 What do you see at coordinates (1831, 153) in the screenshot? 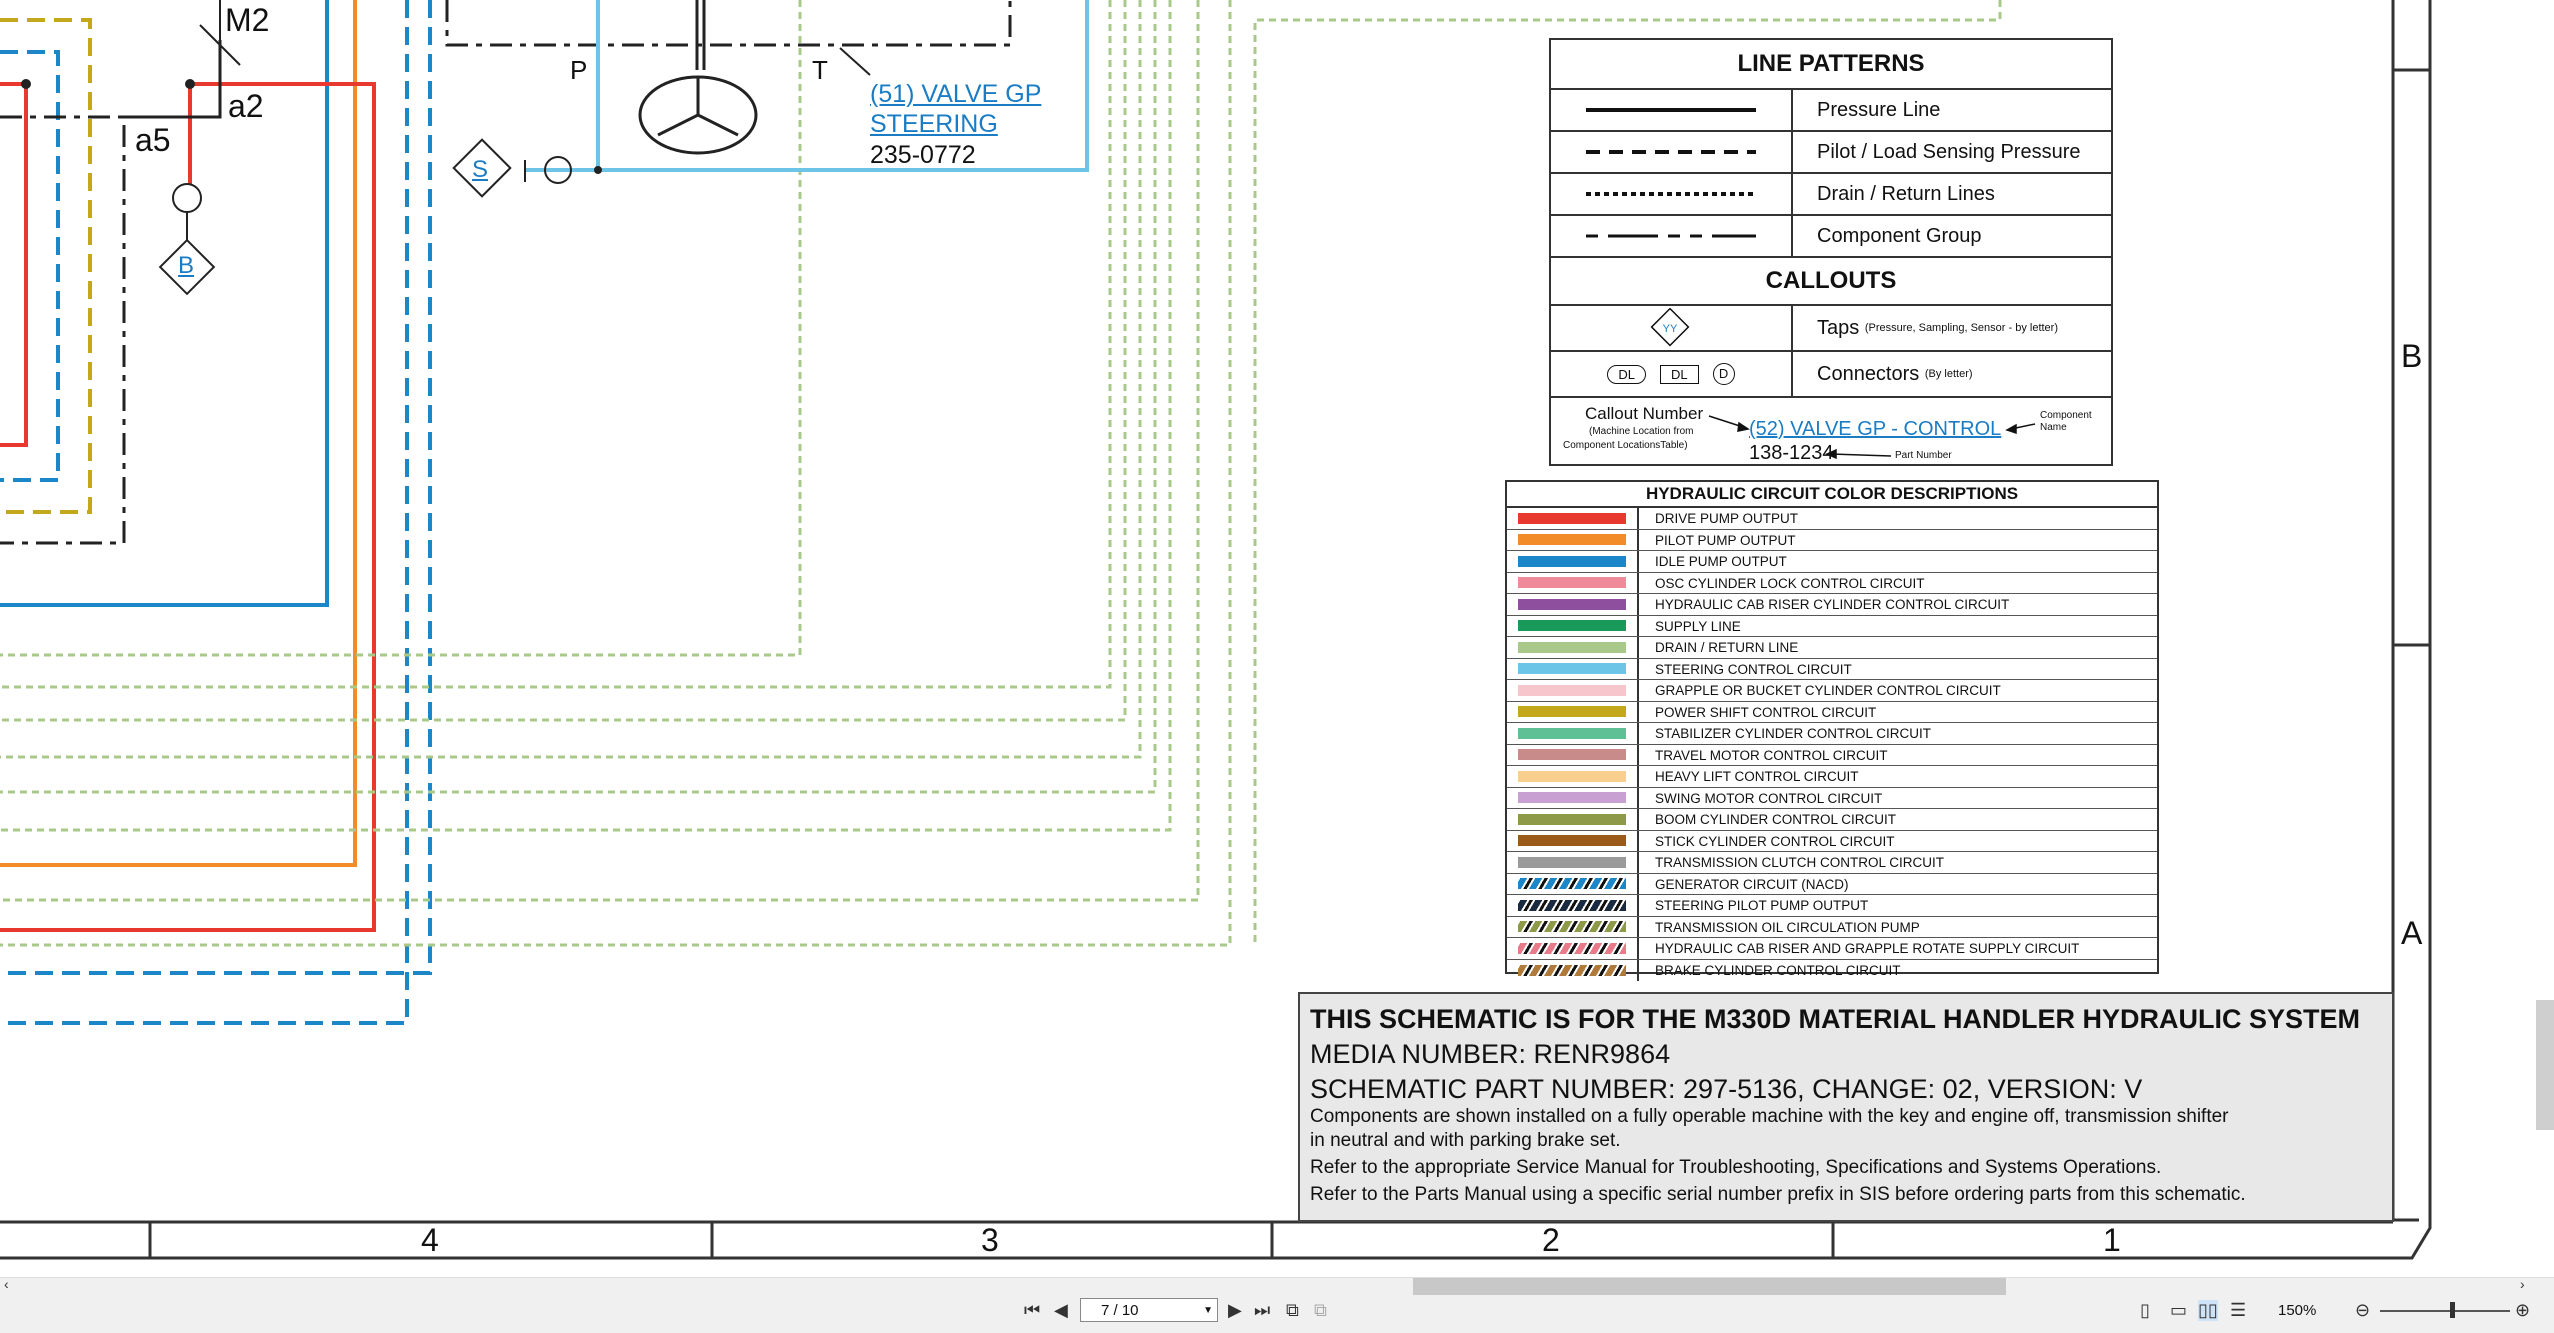
I see `lp-row-pilot: Pilot / Load Sensing Pressure` at bounding box center [1831, 153].